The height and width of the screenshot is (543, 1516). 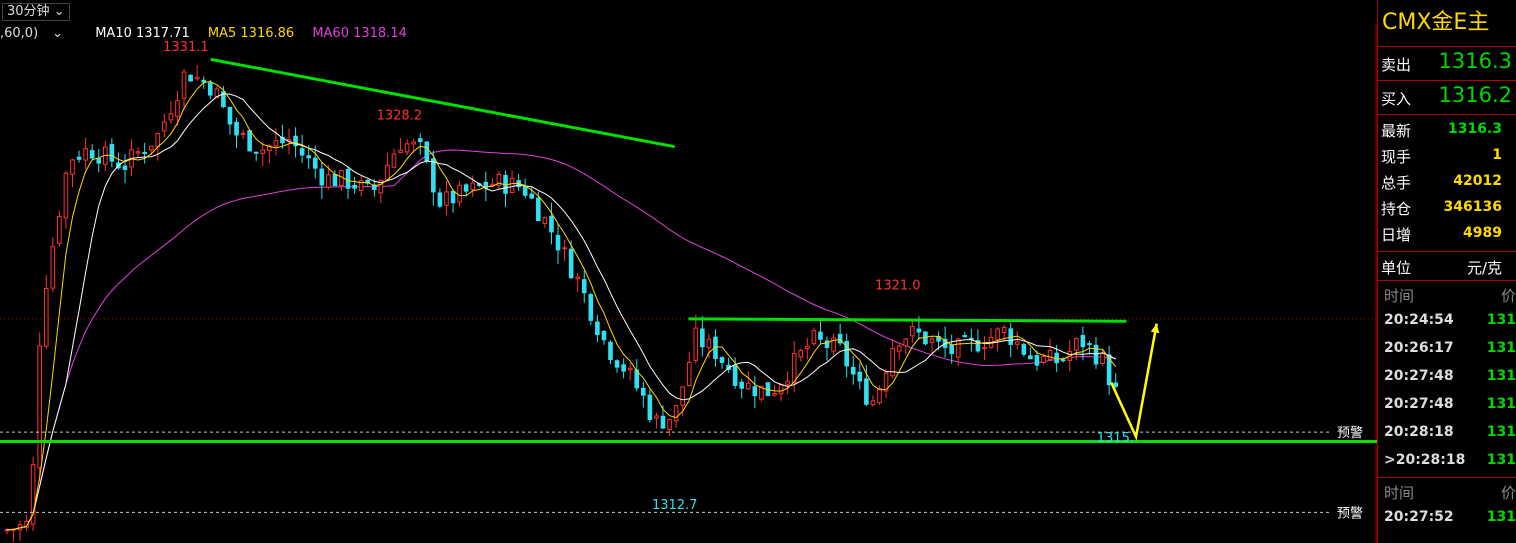 What do you see at coordinates (1450, 432) in the screenshot?
I see `list-item: 20:28:18 131` at bounding box center [1450, 432].